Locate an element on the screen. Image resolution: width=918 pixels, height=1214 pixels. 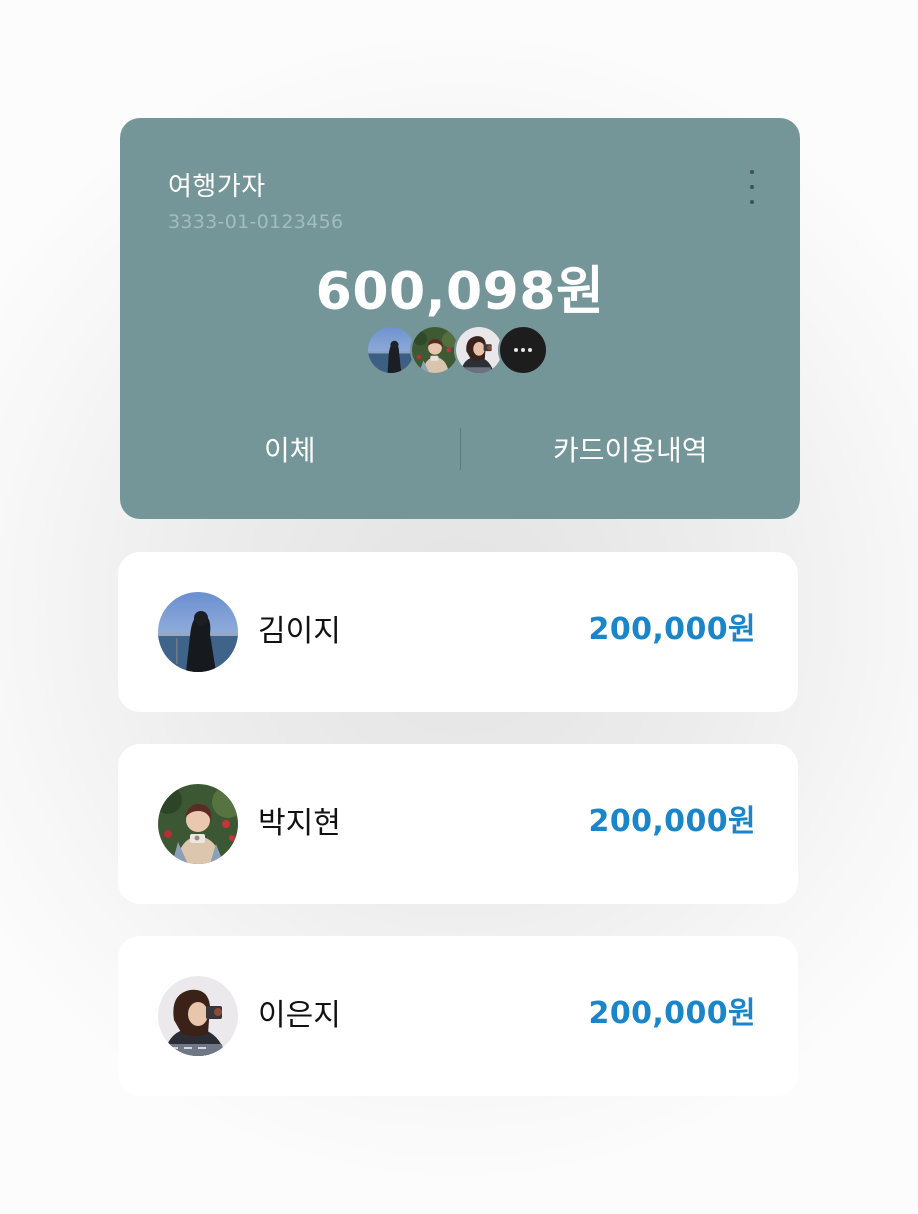
account-name: 여행가자 is located at coordinates (217, 187).